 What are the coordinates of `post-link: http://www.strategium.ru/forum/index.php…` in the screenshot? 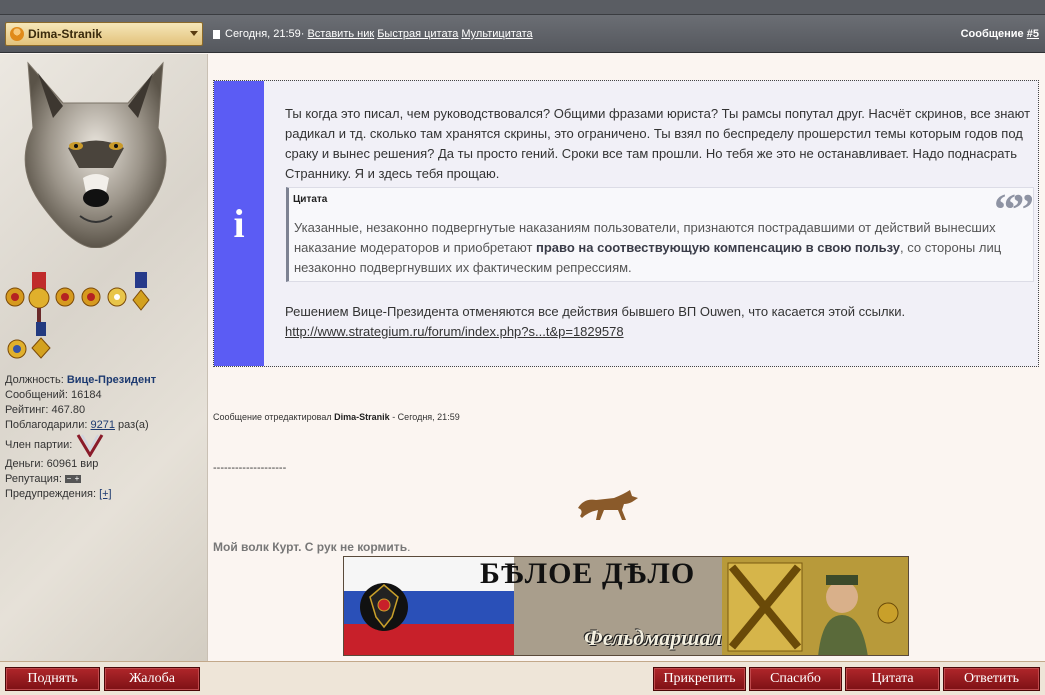 It's located at (454, 331).